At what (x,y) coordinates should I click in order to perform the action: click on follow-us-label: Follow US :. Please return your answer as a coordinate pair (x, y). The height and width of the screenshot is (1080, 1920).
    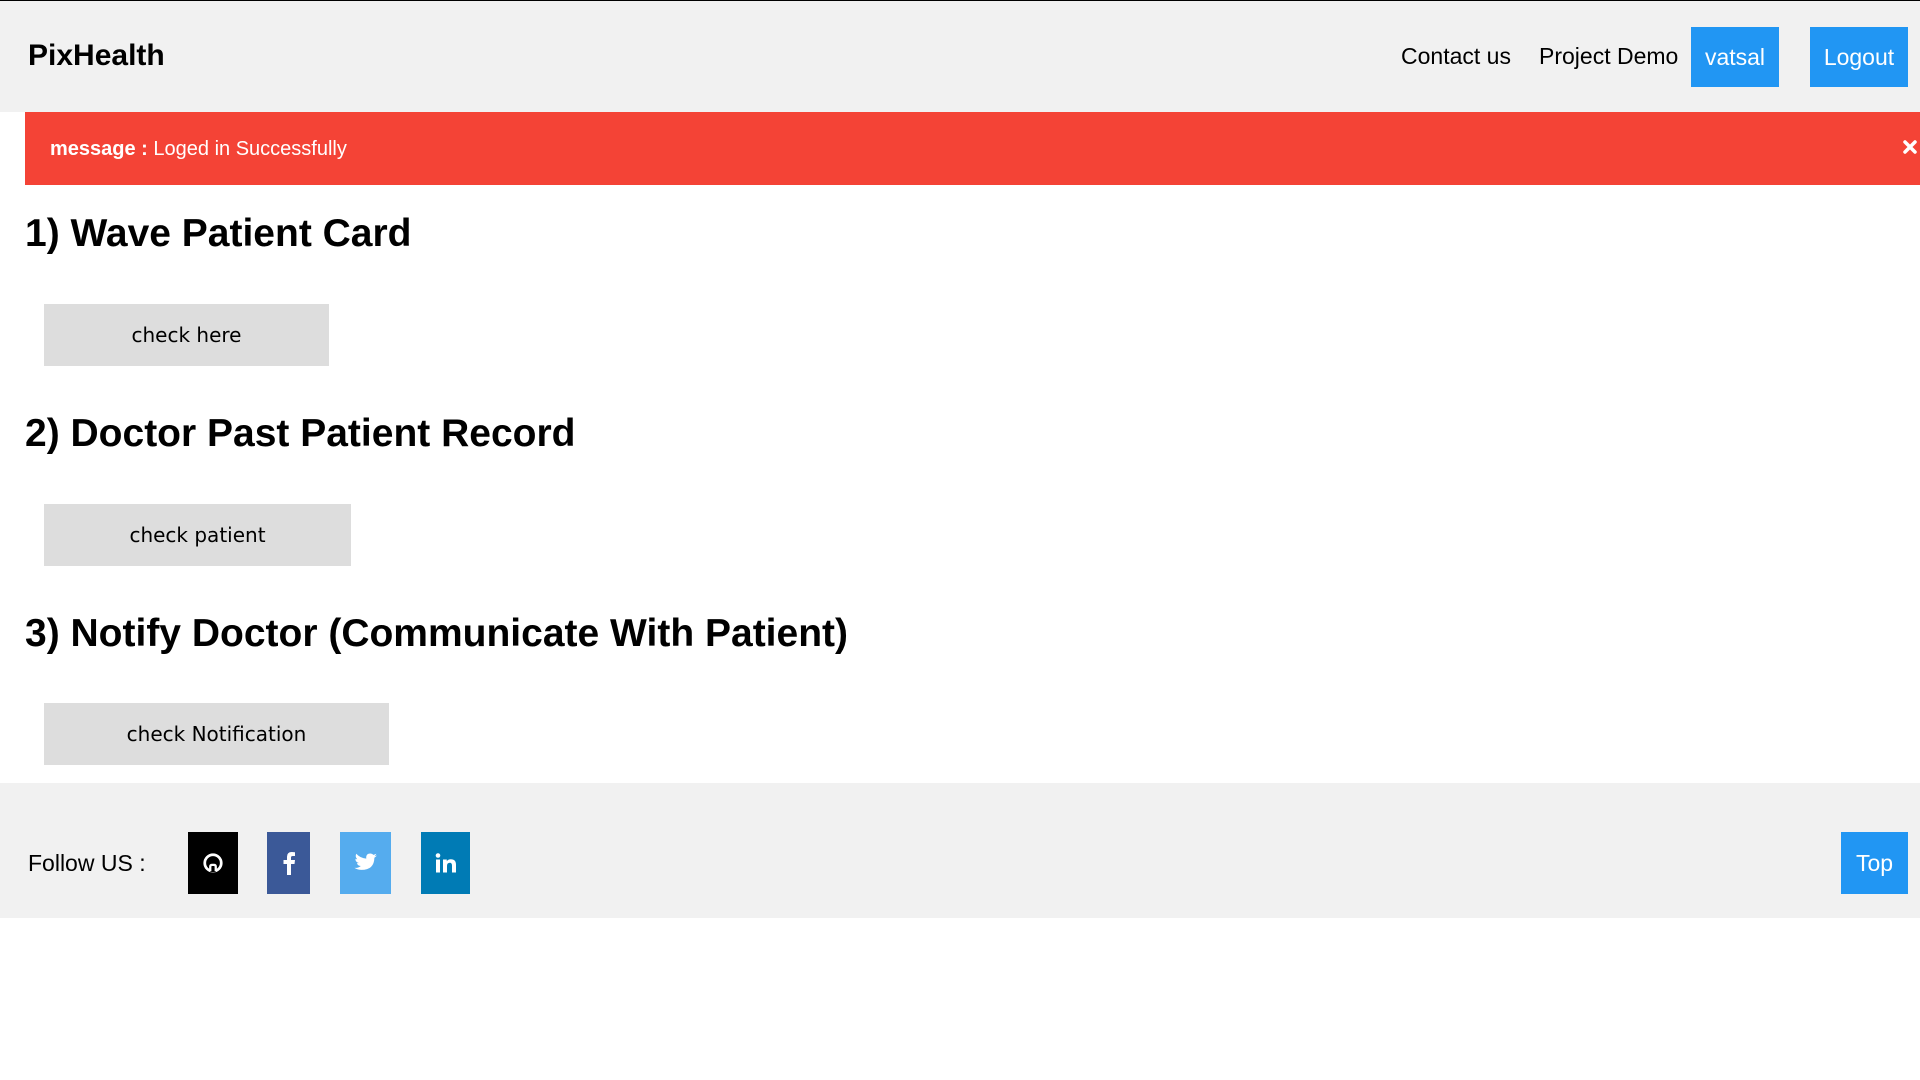
    Looking at the image, I should click on (87, 863).